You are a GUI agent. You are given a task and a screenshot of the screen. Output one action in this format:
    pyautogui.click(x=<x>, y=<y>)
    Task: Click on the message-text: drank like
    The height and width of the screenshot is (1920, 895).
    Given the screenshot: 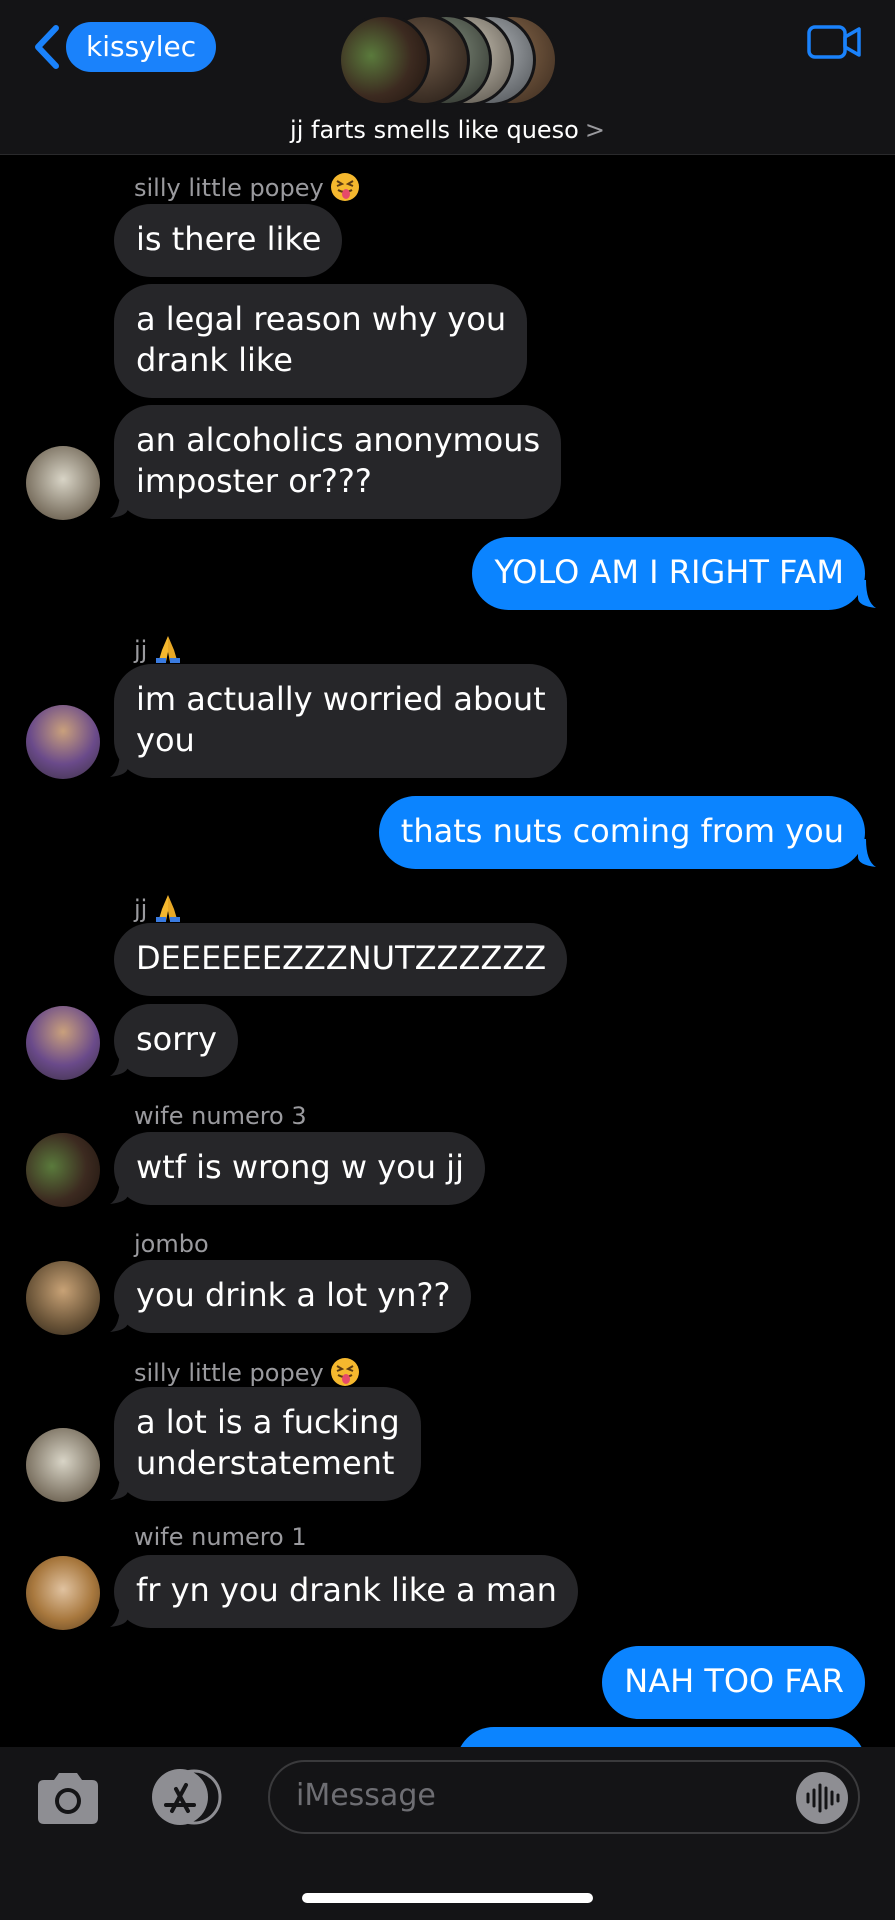 What is the action you would take?
    pyautogui.click(x=214, y=360)
    